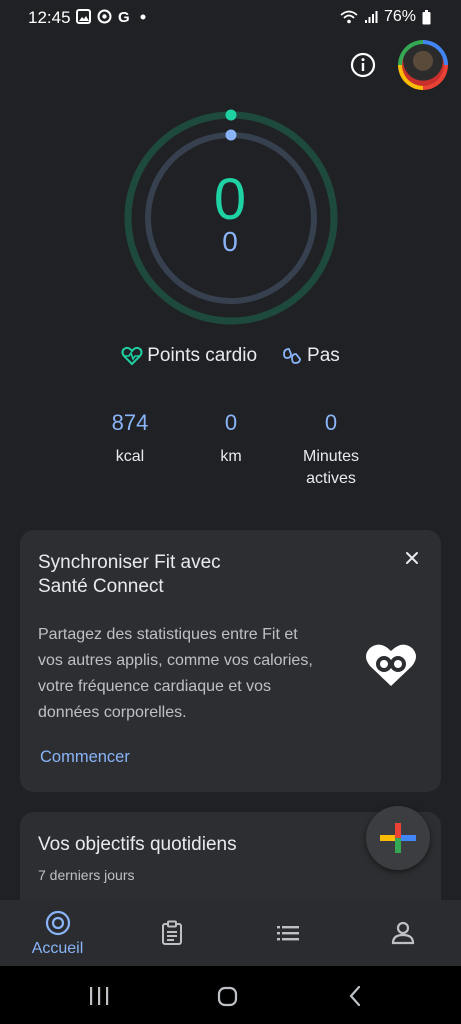 Image resolution: width=461 pixels, height=1024 pixels. I want to click on stat-calories-value: 874, so click(130, 422).